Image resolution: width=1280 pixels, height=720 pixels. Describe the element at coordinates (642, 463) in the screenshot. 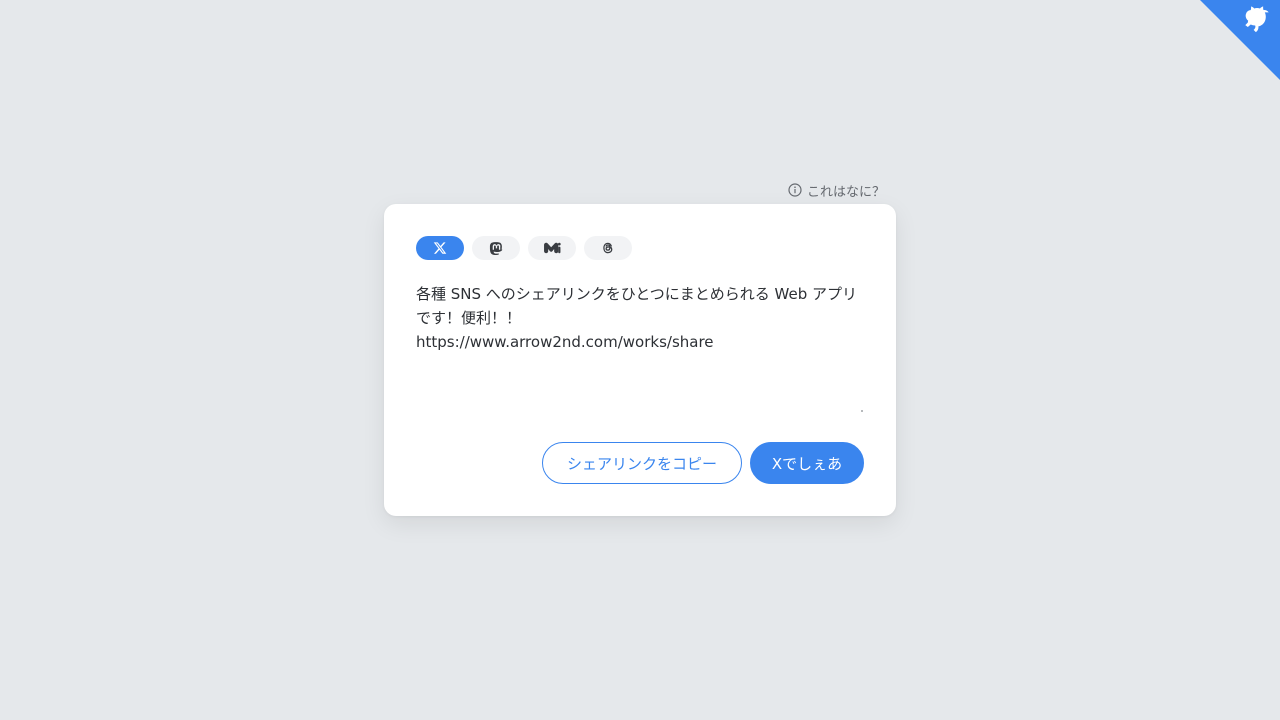

I see `copy-share-link-button: シェアリンクをコピー` at that location.